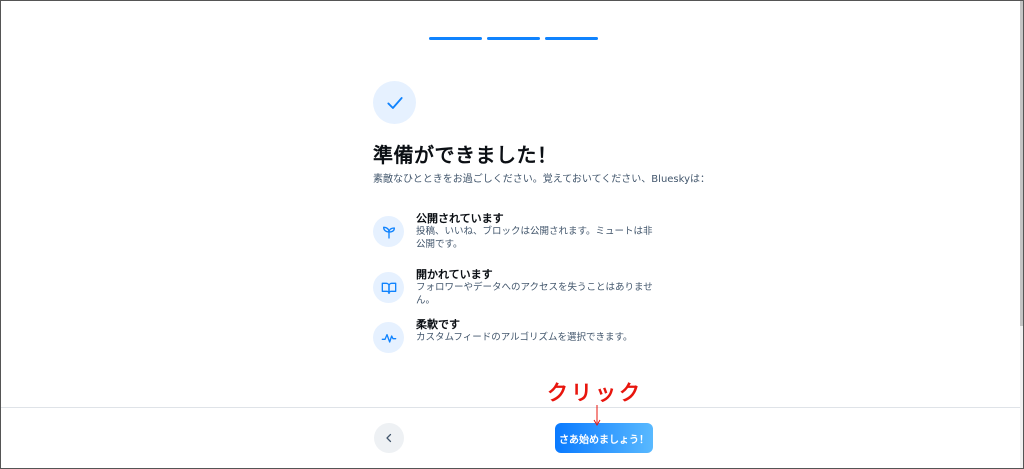 The width and height of the screenshot is (1024, 469). I want to click on scrollbar, so click(1021, 234).